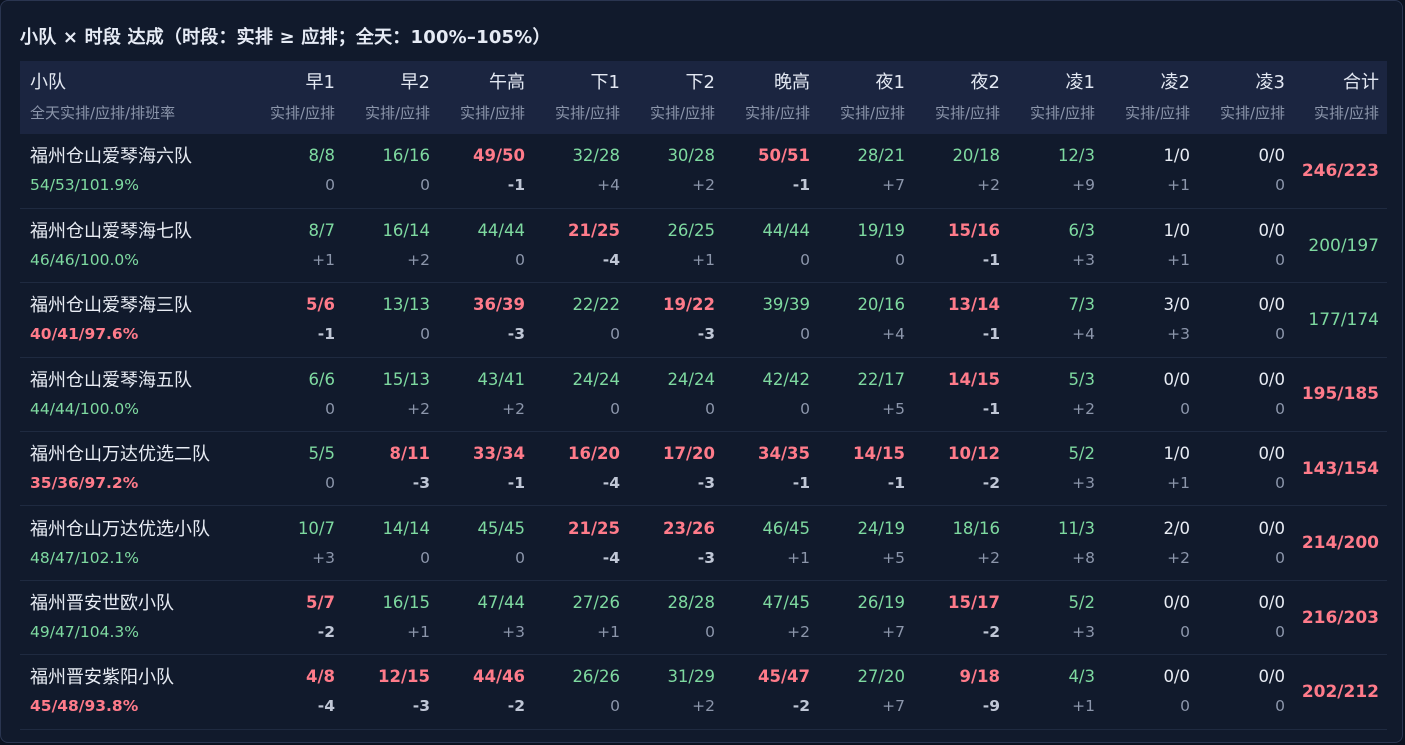  What do you see at coordinates (501, 231) in the screenshot?
I see `slot-value: 44/44` at bounding box center [501, 231].